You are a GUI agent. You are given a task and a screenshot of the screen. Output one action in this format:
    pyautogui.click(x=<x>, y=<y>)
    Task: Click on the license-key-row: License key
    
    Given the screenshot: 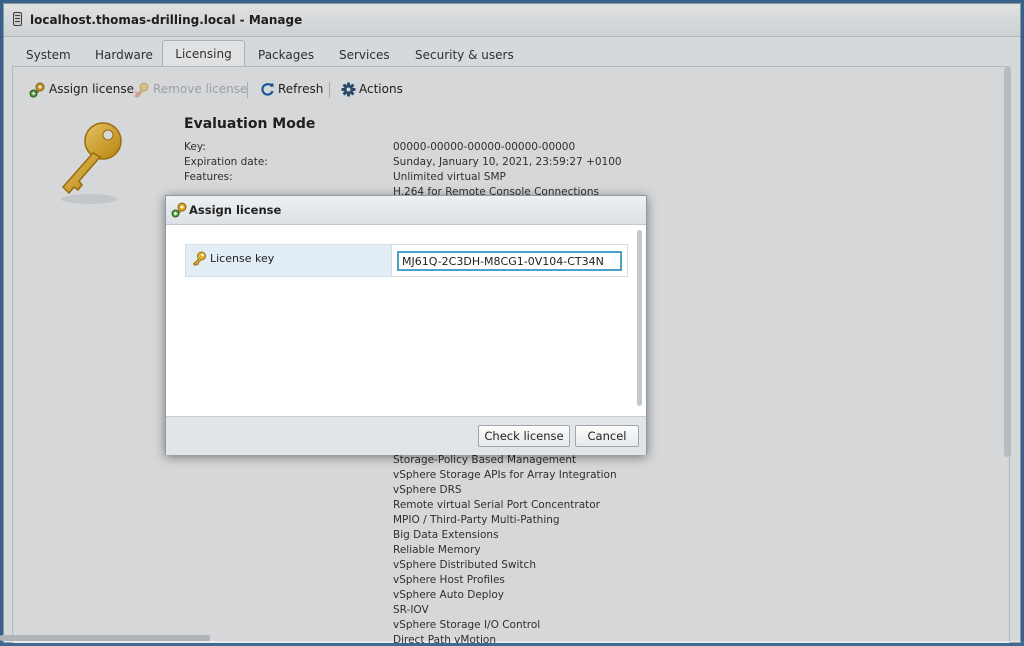 What is the action you would take?
    pyautogui.click(x=406, y=260)
    